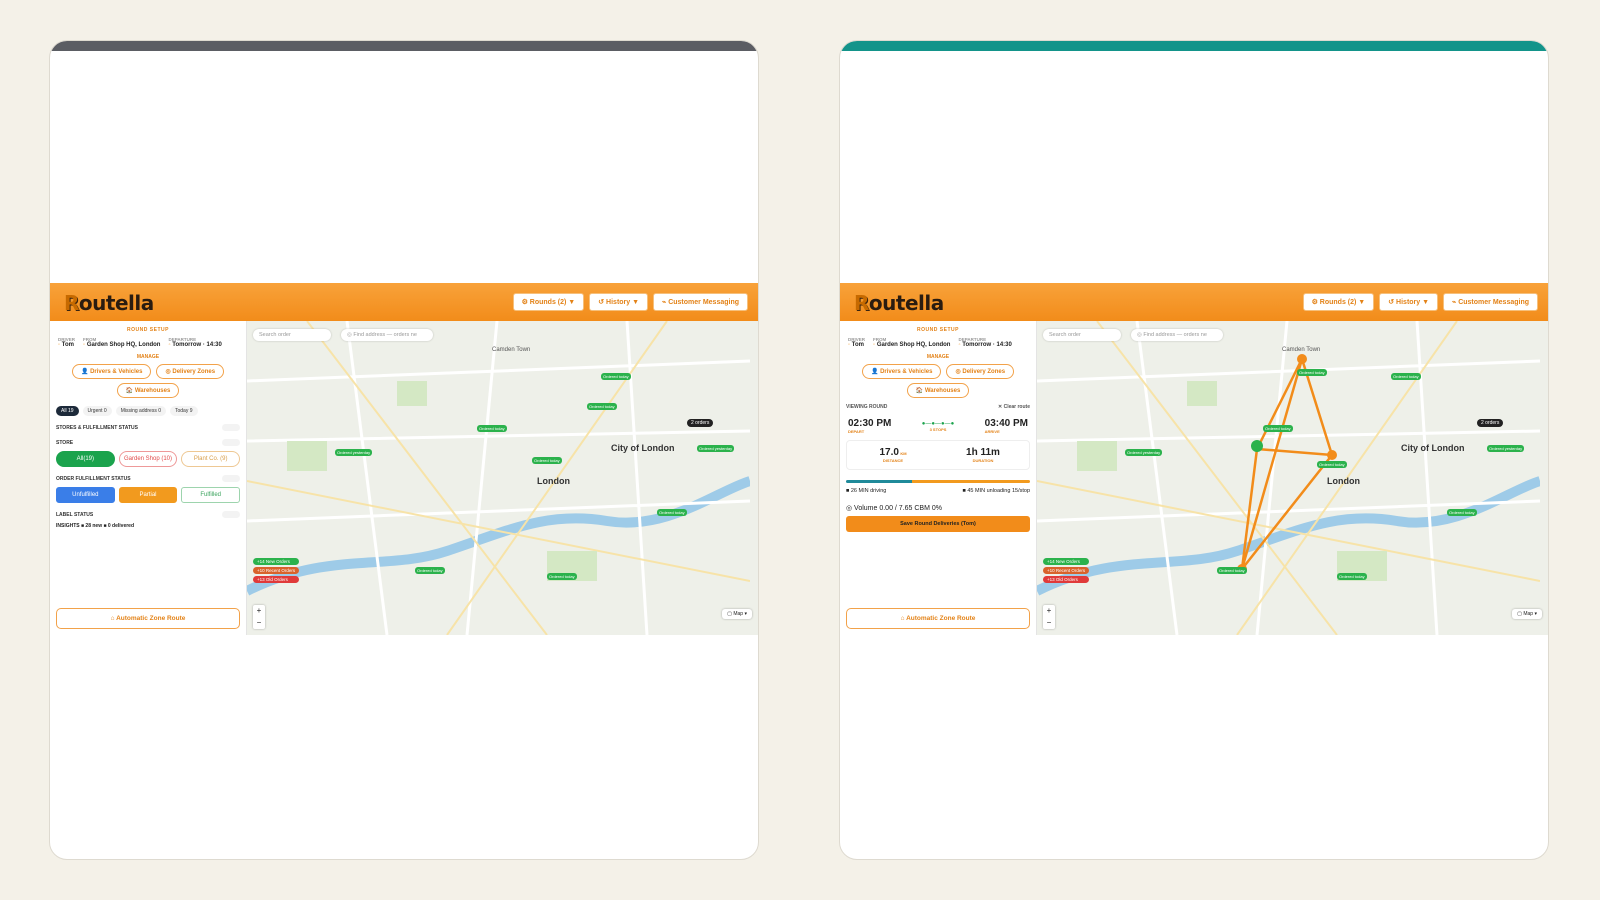 The height and width of the screenshot is (900, 1600). I want to click on filter-today: Today 9, so click(184, 411).